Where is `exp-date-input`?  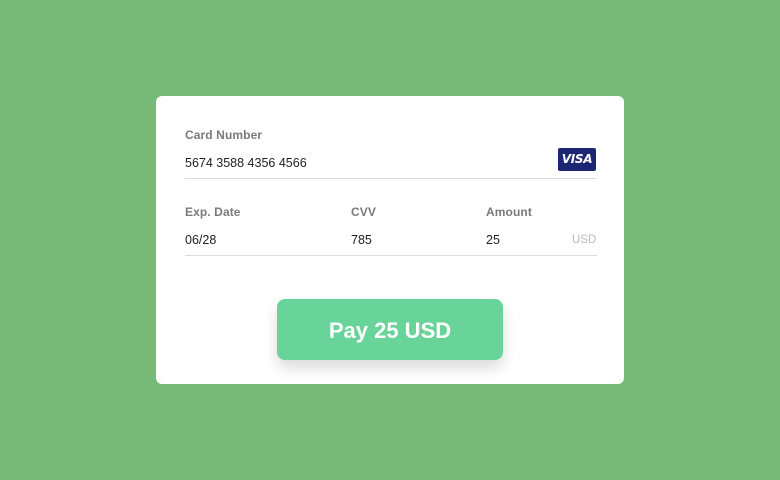 exp-date-input is located at coordinates (255, 240).